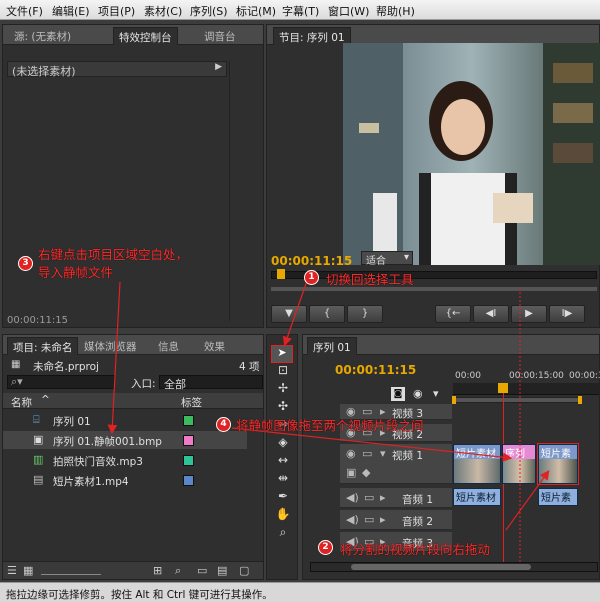 The image size is (600, 602). What do you see at coordinates (415, 549) in the screenshot?
I see `callout-2-text: 将分割的视频片段向右拖动` at bounding box center [415, 549].